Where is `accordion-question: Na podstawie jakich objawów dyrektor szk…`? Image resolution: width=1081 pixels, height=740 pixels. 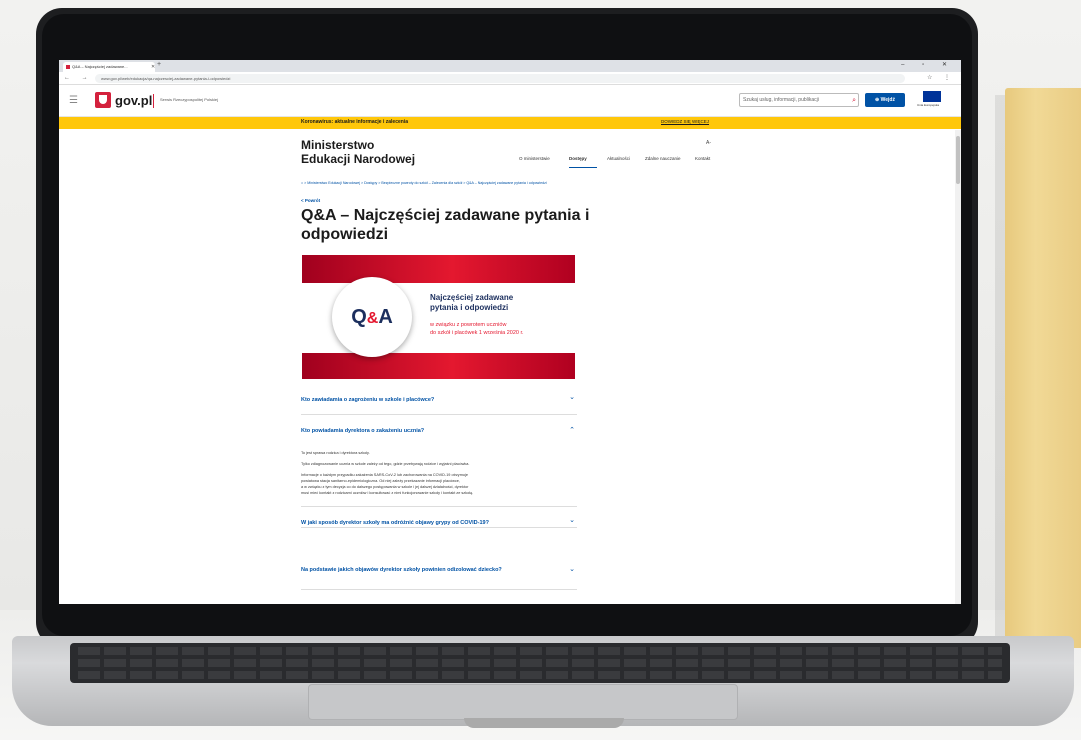
accordion-question: Na podstawie jakich objawów dyrektor szk… is located at coordinates (401, 570).